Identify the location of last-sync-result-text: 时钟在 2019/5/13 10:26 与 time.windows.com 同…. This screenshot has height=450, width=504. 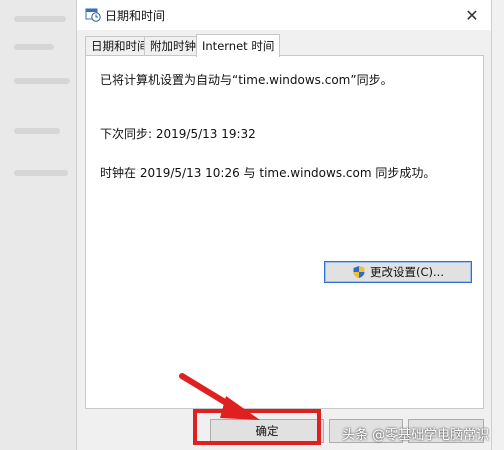
(268, 173).